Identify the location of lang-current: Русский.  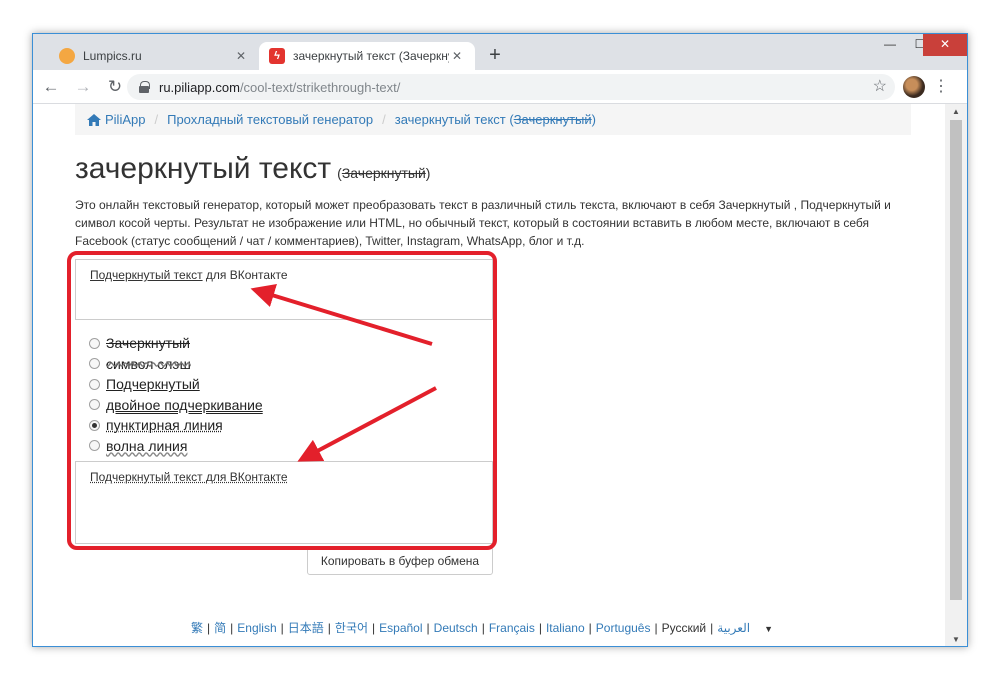
(684, 628).